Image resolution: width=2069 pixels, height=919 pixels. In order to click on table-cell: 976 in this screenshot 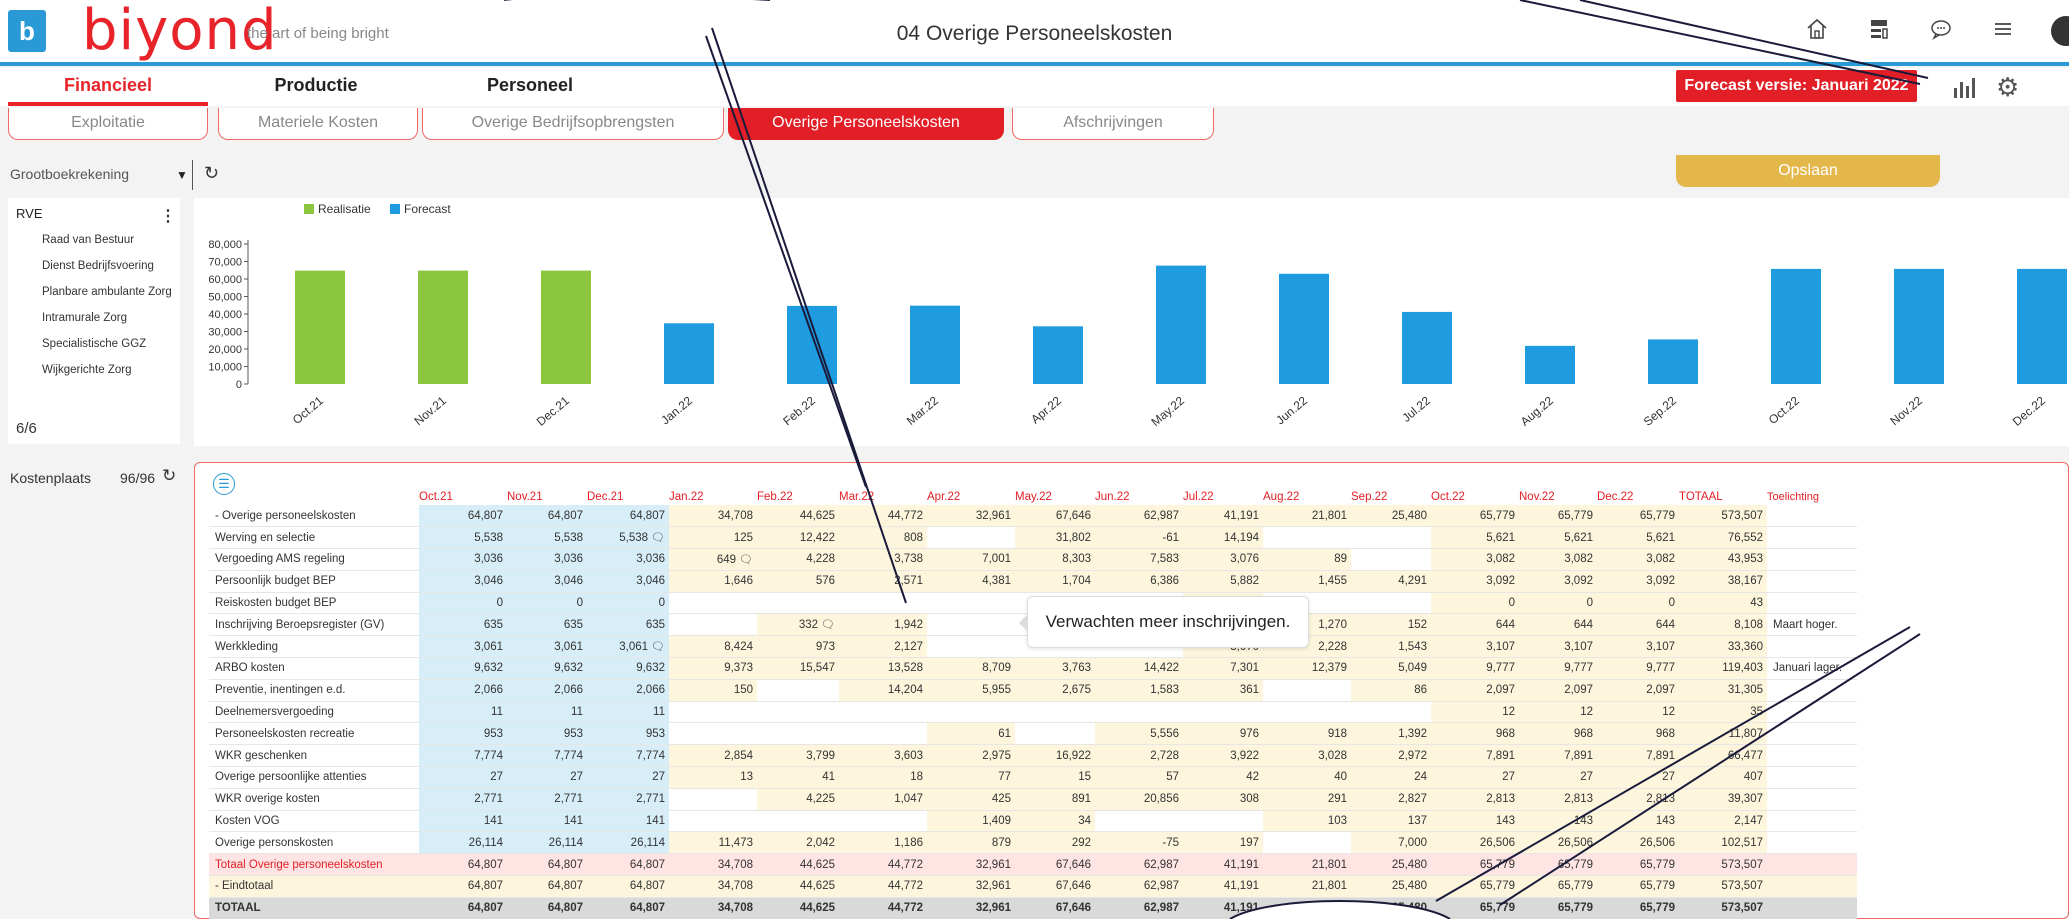, I will do `click(1223, 734)`.